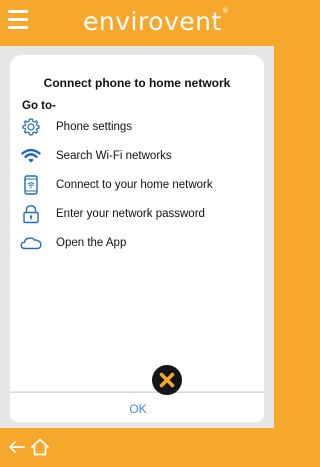  Describe the element at coordinates (152, 21) in the screenshot. I see `logo-text: envirovent` at that location.